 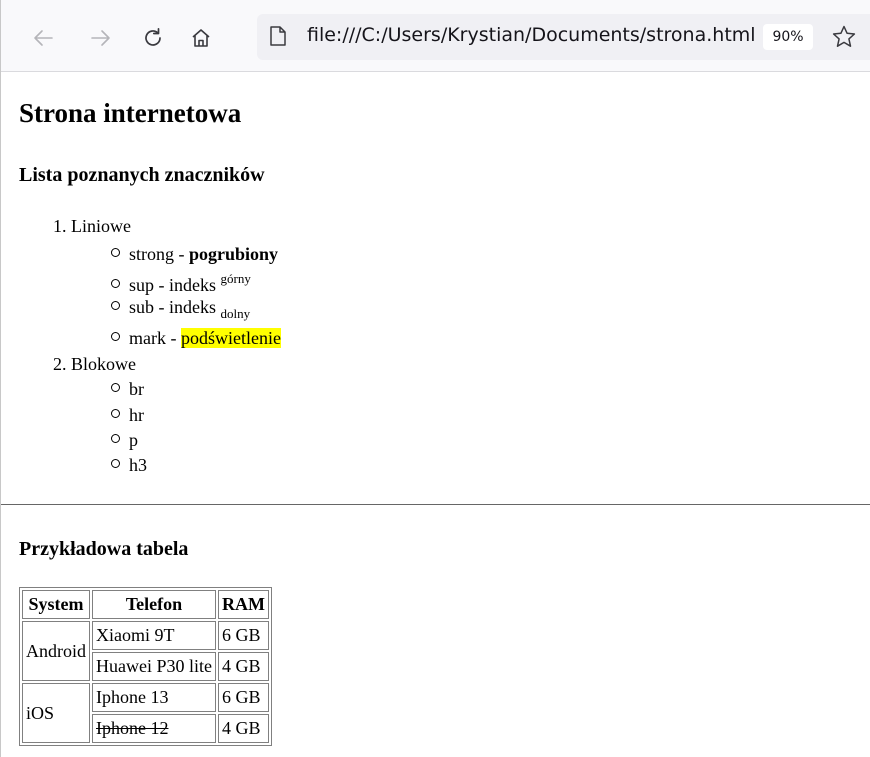 What do you see at coordinates (127, 415) in the screenshot?
I see `list-item-hr: hr` at bounding box center [127, 415].